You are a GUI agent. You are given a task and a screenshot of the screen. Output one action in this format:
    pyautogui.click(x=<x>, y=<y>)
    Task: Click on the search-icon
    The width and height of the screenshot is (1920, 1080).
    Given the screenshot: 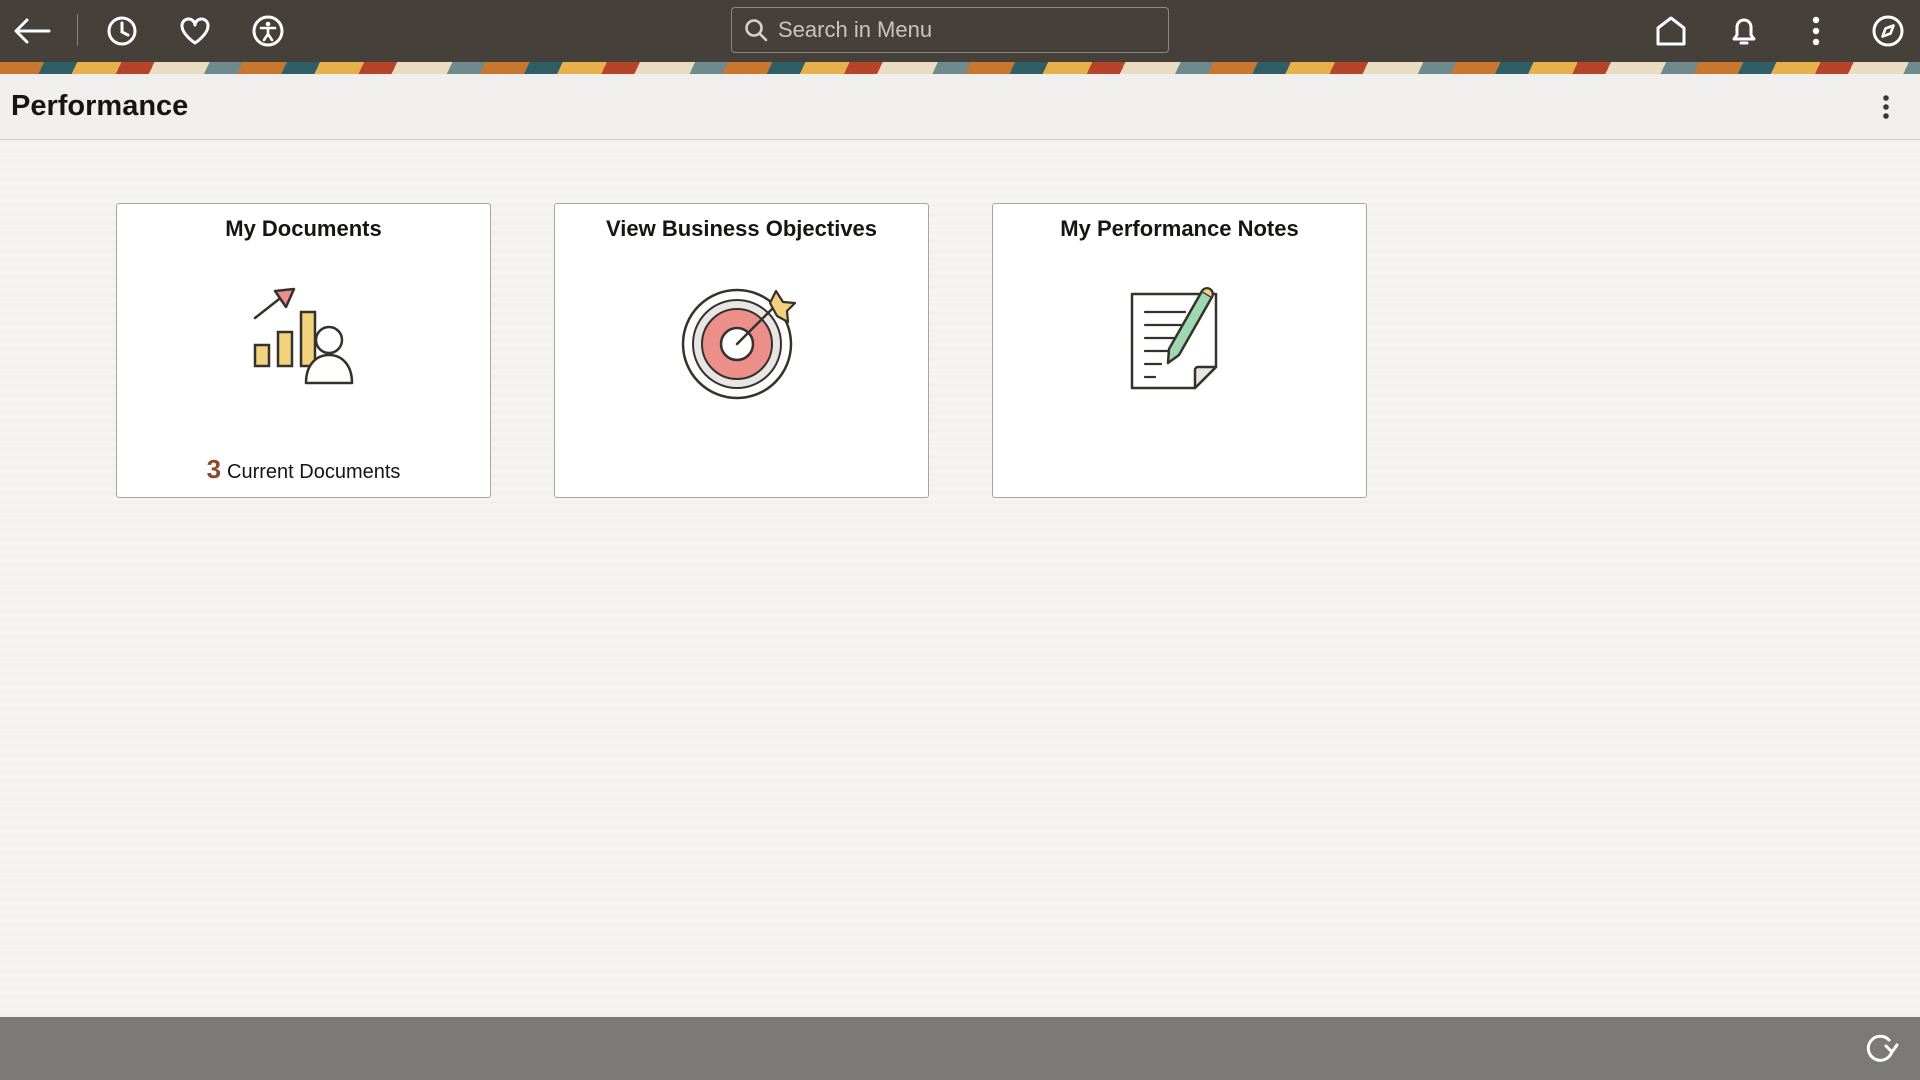 What is the action you would take?
    pyautogui.click(x=756, y=30)
    